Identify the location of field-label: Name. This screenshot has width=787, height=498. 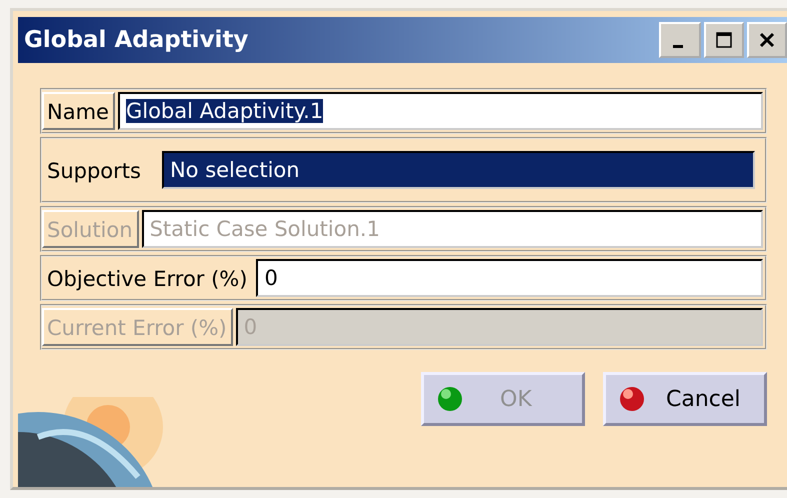
(78, 111).